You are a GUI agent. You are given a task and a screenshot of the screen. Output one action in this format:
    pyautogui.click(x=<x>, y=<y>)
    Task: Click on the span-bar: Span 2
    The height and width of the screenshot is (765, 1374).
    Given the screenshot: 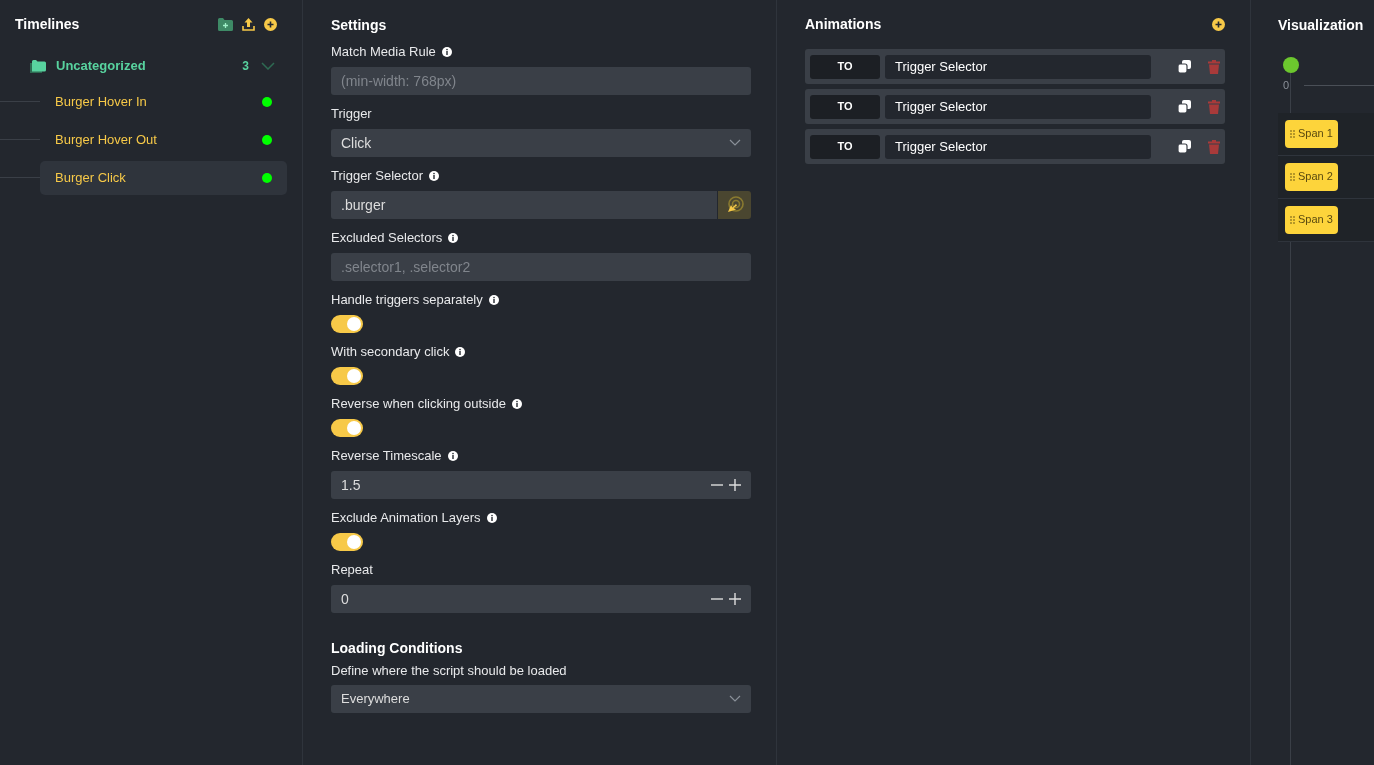 What is the action you would take?
    pyautogui.click(x=1311, y=176)
    